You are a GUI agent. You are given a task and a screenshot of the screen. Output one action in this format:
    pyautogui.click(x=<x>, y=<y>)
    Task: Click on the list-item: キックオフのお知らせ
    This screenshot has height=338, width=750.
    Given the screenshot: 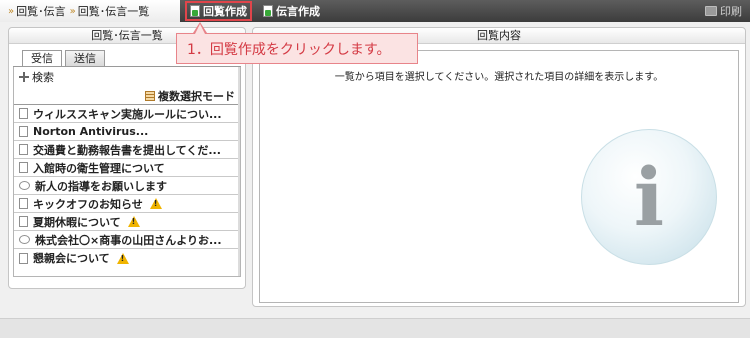 What is the action you would take?
    pyautogui.click(x=127, y=204)
    